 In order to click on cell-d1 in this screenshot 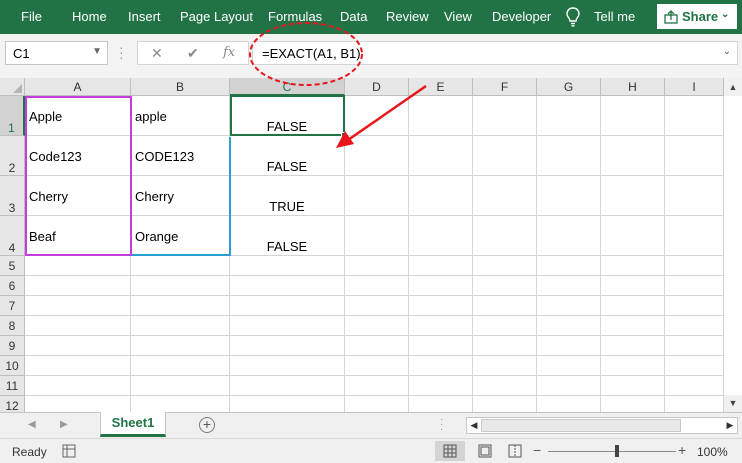, I will do `click(377, 116)`.